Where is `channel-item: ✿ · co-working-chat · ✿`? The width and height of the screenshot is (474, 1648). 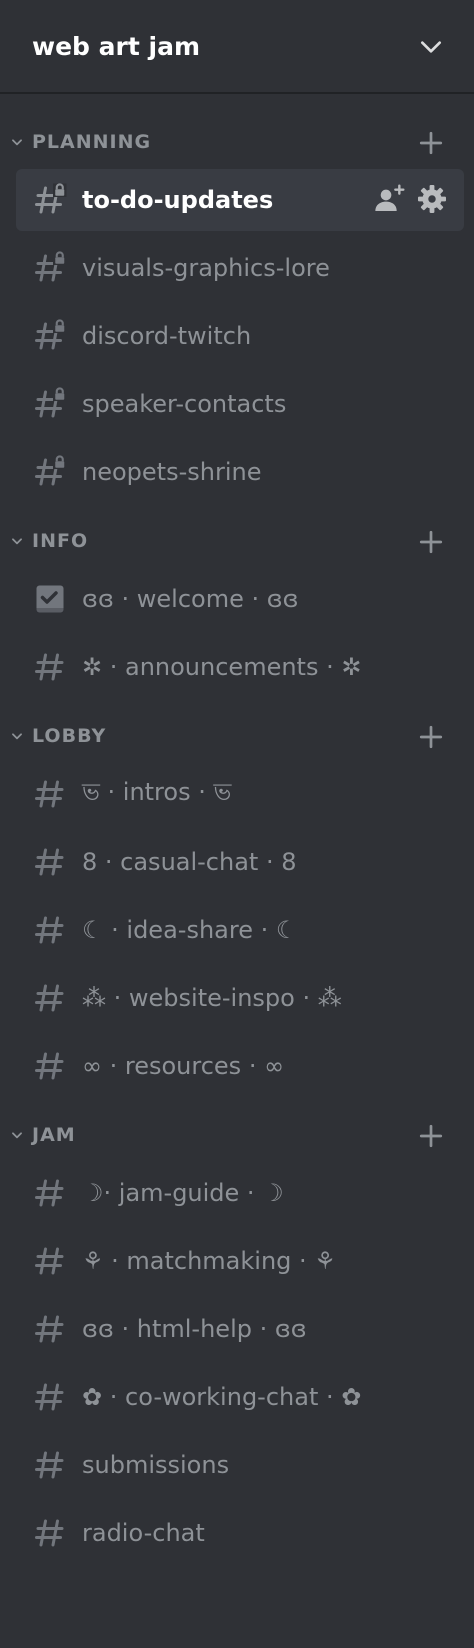
channel-item: ✿ · co-working-chat · ✿ is located at coordinates (240, 1397).